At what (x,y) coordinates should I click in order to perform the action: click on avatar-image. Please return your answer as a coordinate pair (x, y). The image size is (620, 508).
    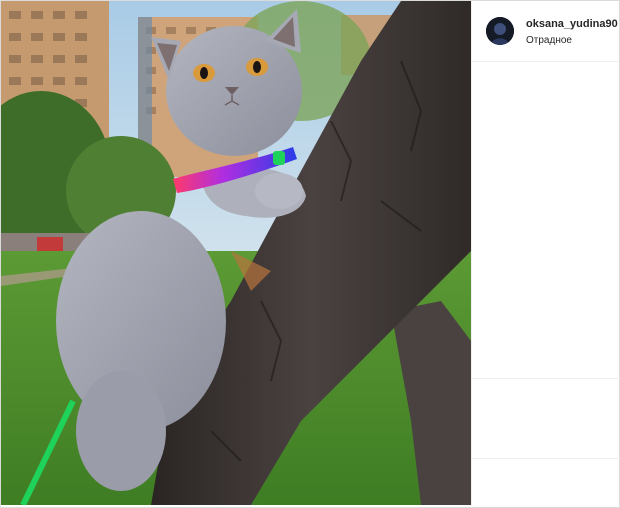
    Looking at the image, I should click on (500, 31).